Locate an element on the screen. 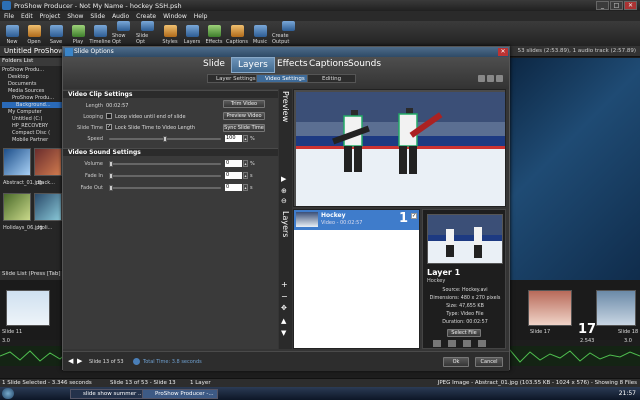  create-output-button: Create Output is located at coordinates (288, 33).